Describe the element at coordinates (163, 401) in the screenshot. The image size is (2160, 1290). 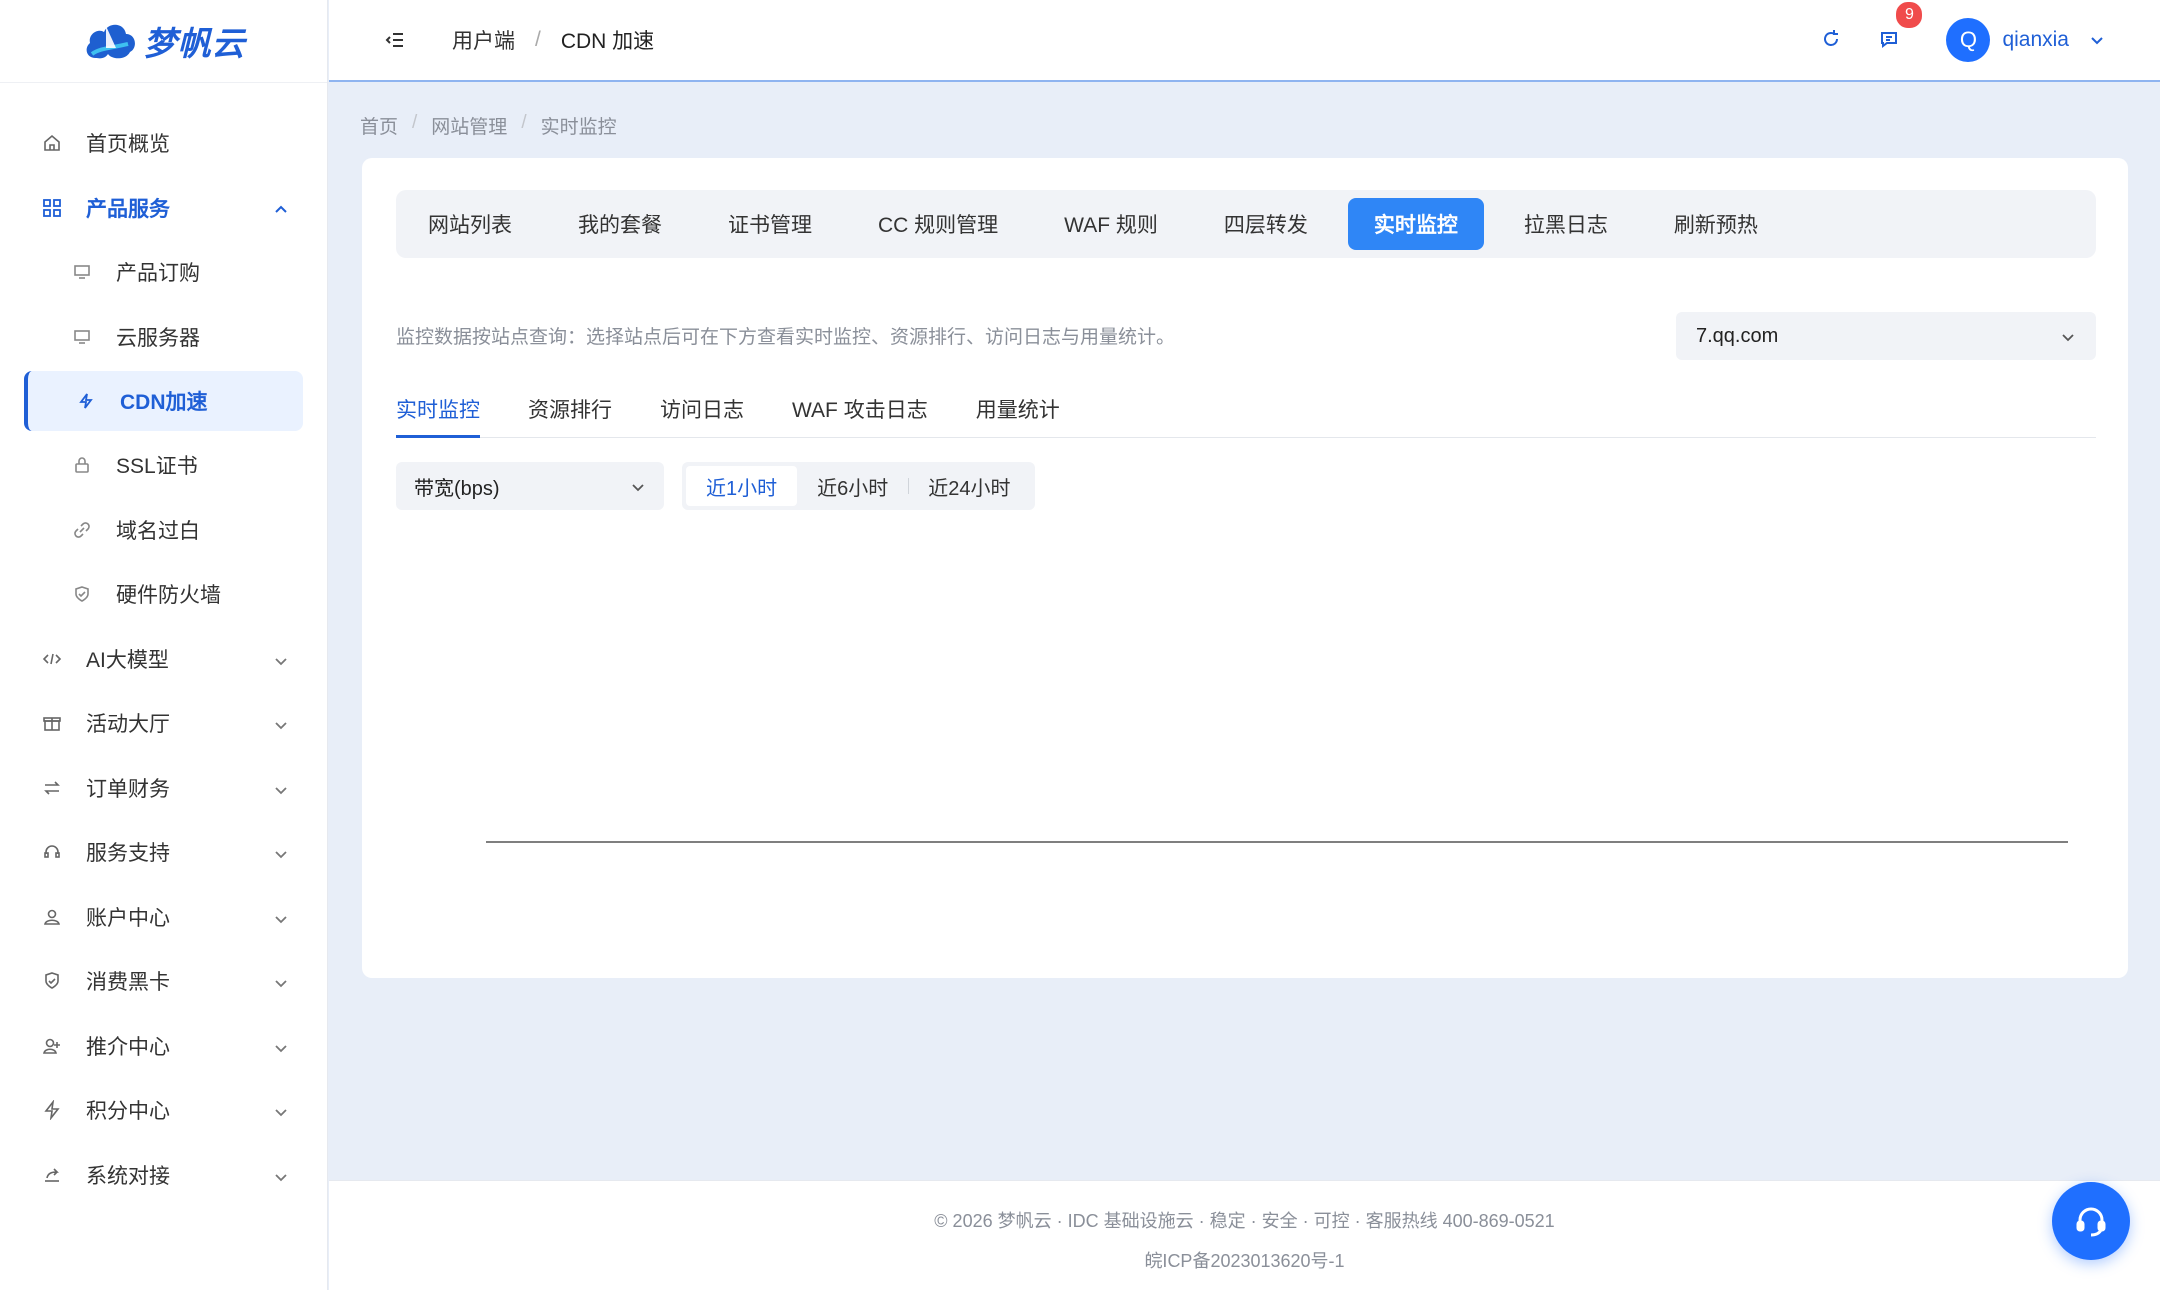
I see `sidebar-item-cdn: CDN加速` at that location.